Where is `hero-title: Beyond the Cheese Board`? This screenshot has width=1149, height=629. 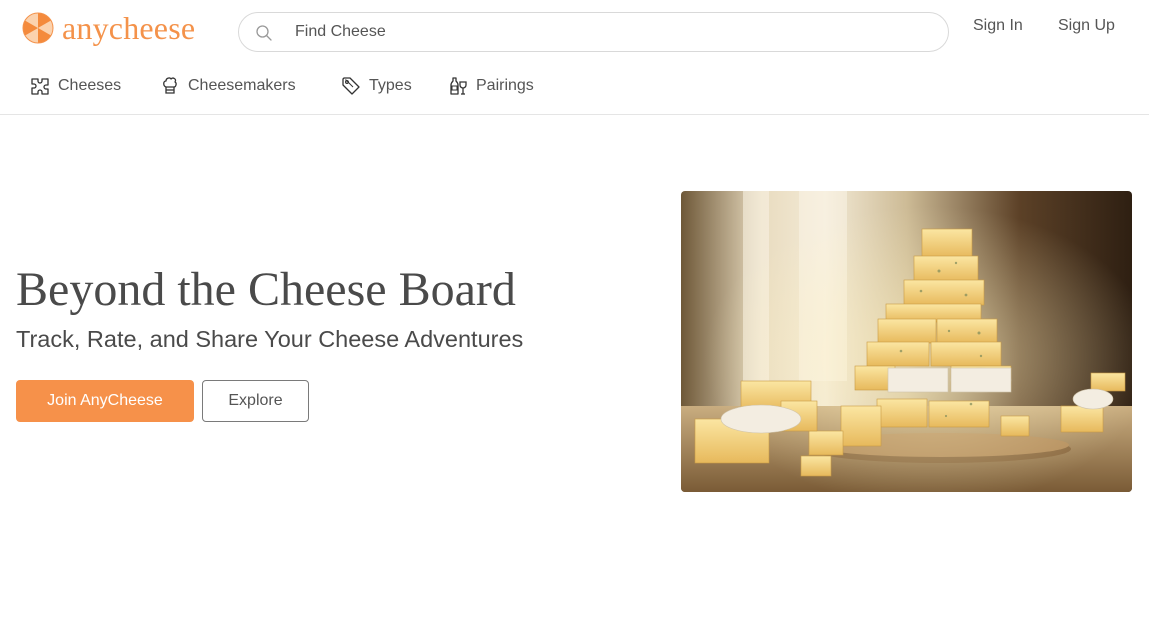 hero-title: Beyond the Cheese Board is located at coordinates (266, 289).